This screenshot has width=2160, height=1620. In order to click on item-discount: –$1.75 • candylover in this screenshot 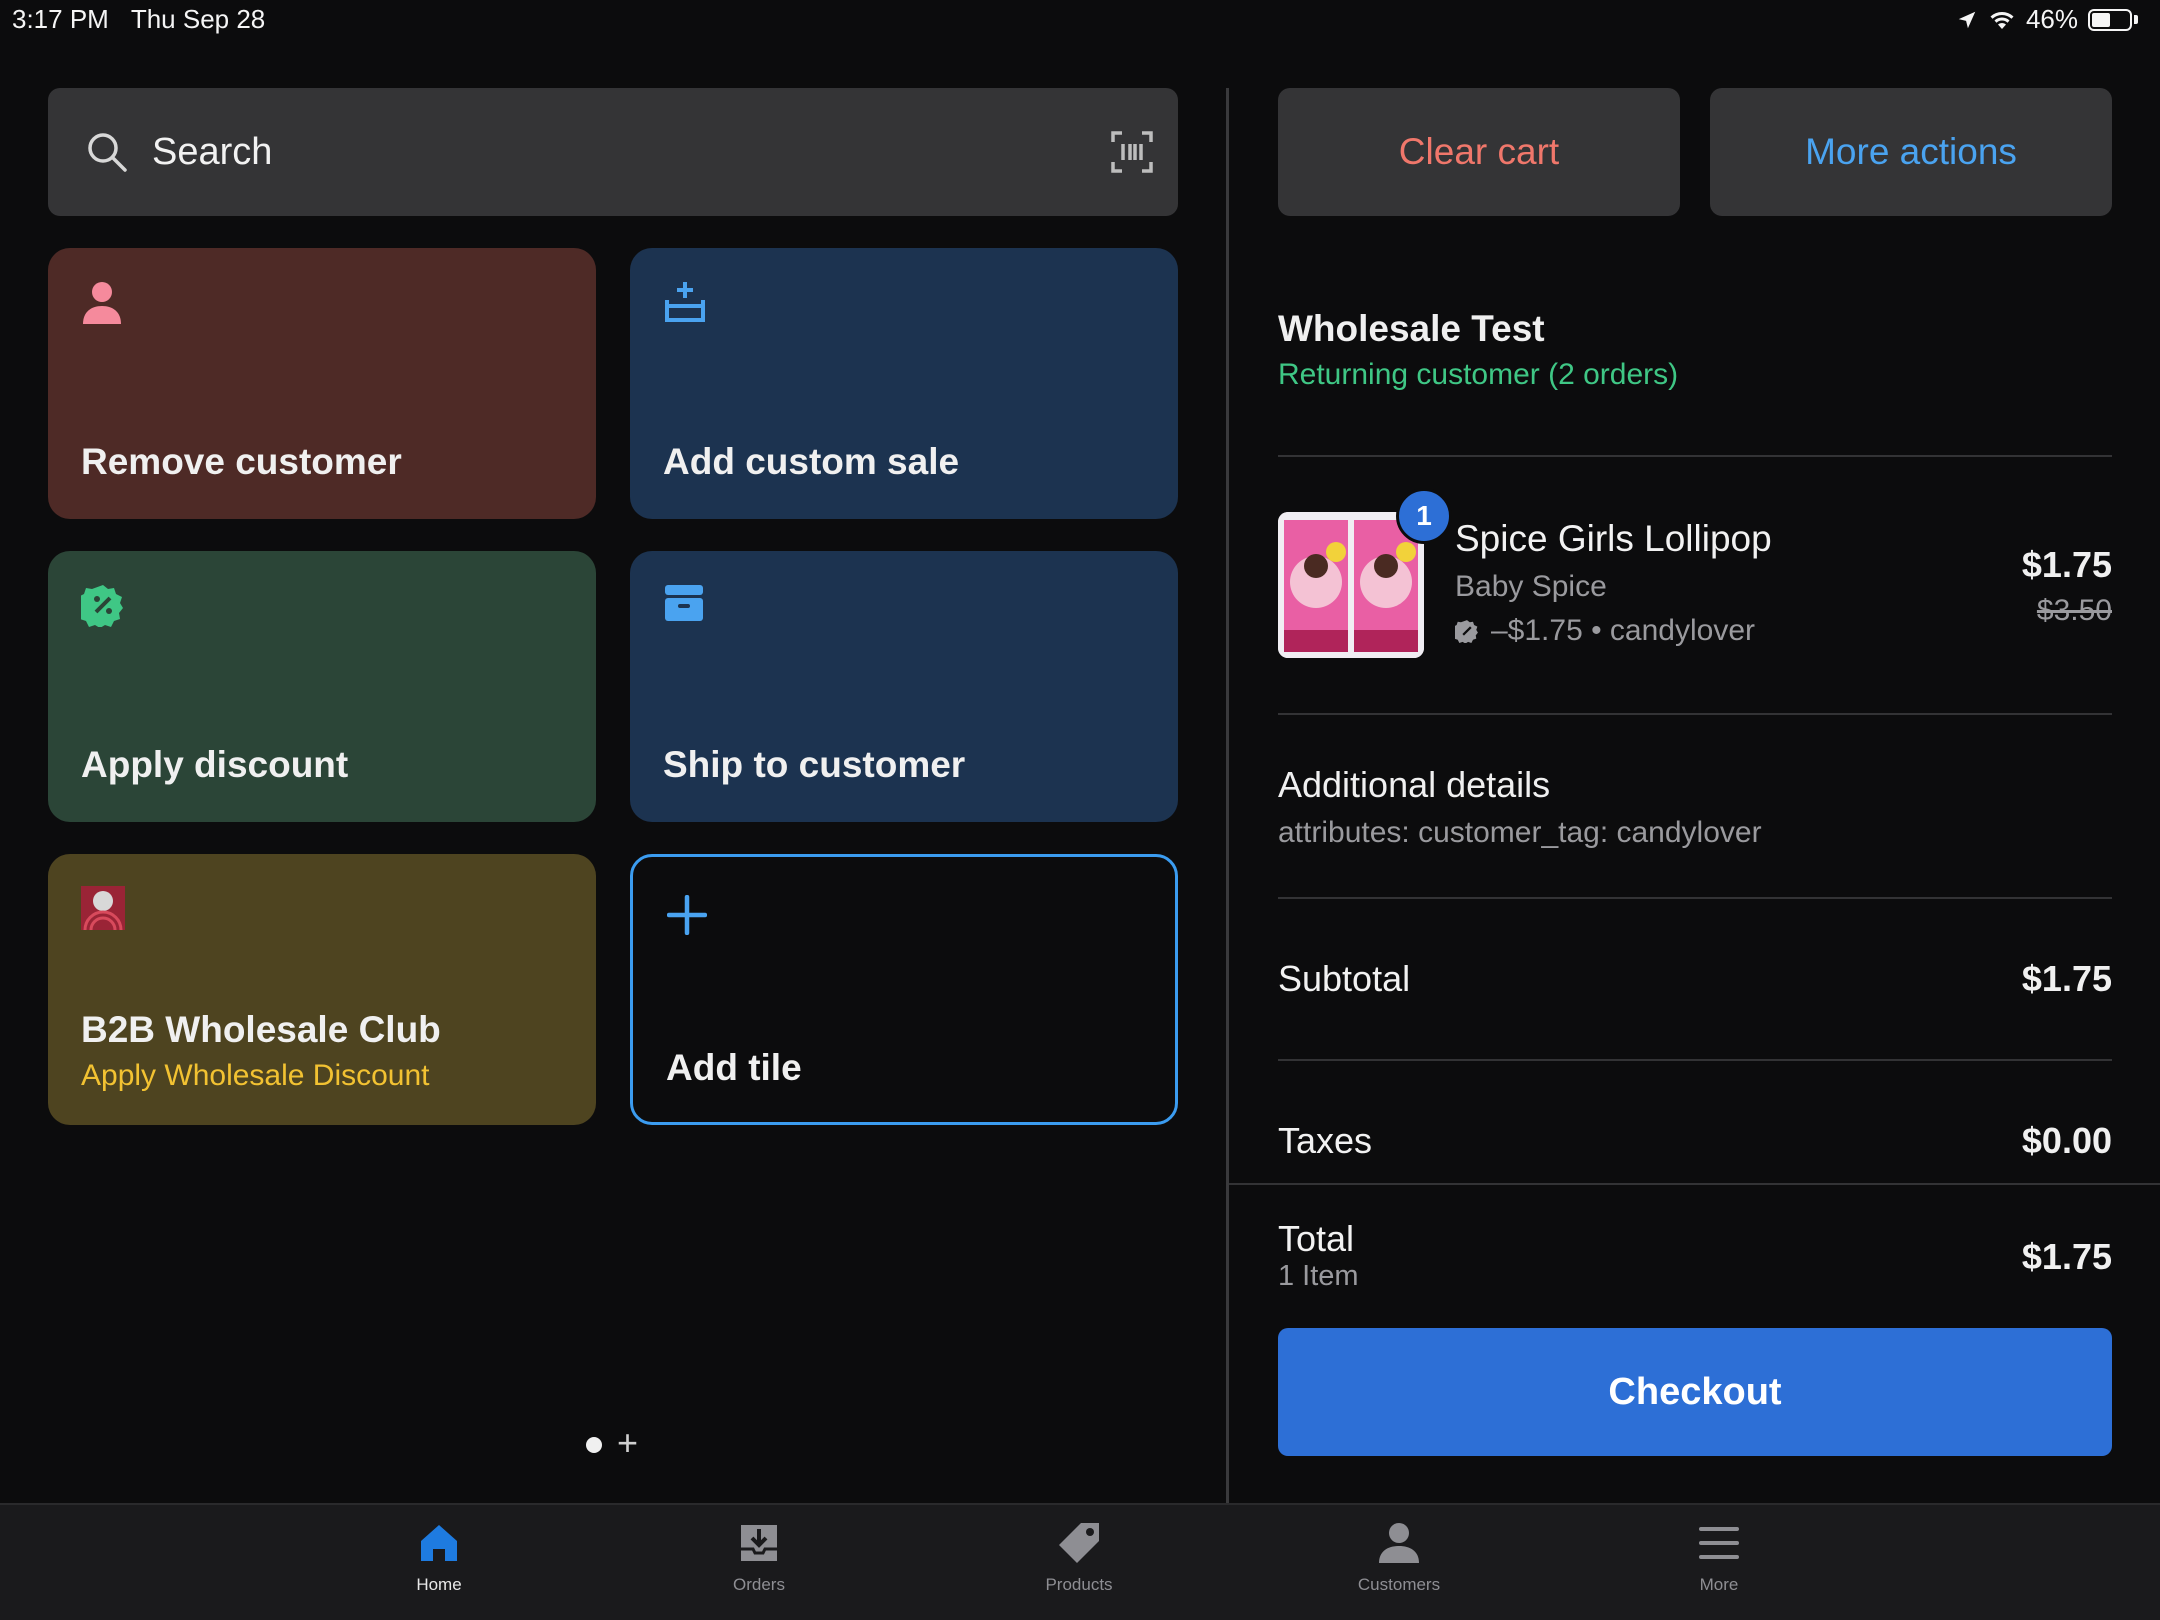, I will do `click(1623, 630)`.